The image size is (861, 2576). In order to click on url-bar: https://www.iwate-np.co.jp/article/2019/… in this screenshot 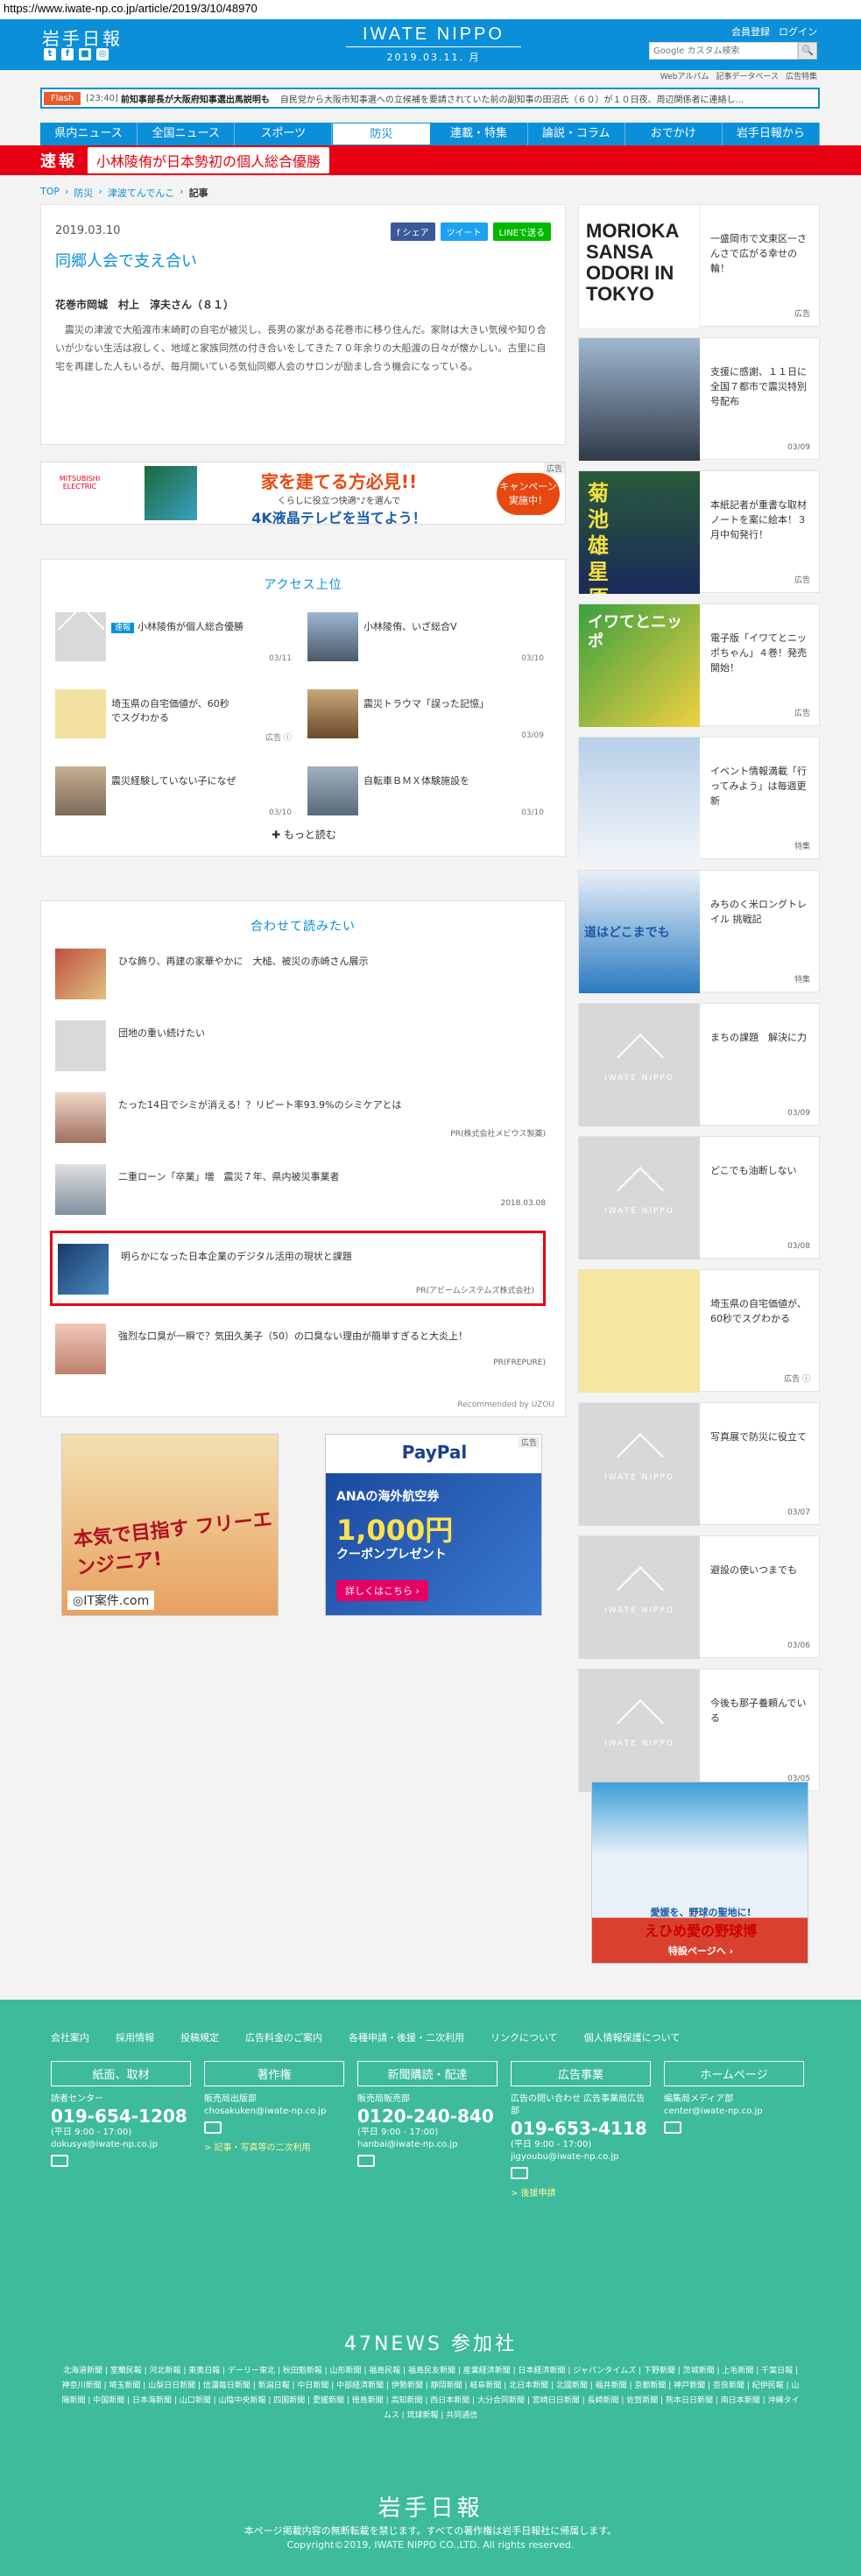, I will do `click(430, 9)`.